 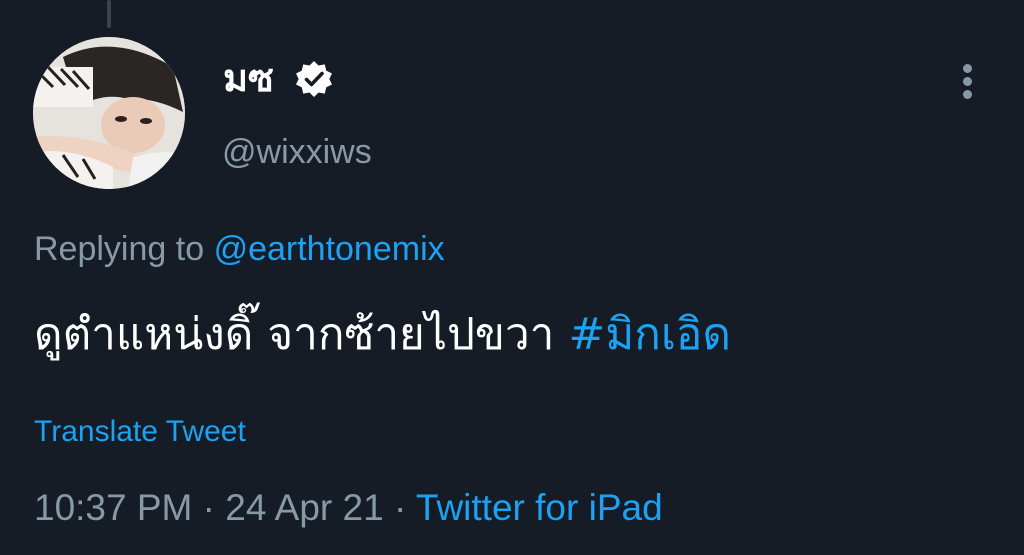 I want to click on tweet-metadata: 10:37 PM · 24 Apr 21 · Twitter for iPad, so click(x=348, y=508).